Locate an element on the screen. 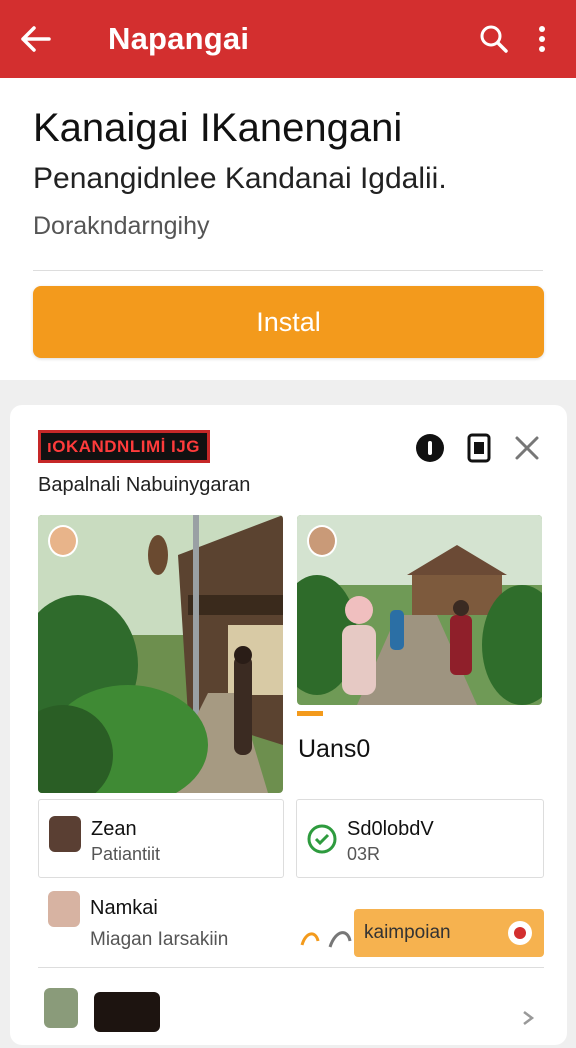 This screenshot has width=576, height=1048. developer-name: Dorakndarngihy is located at coordinates (121, 226).